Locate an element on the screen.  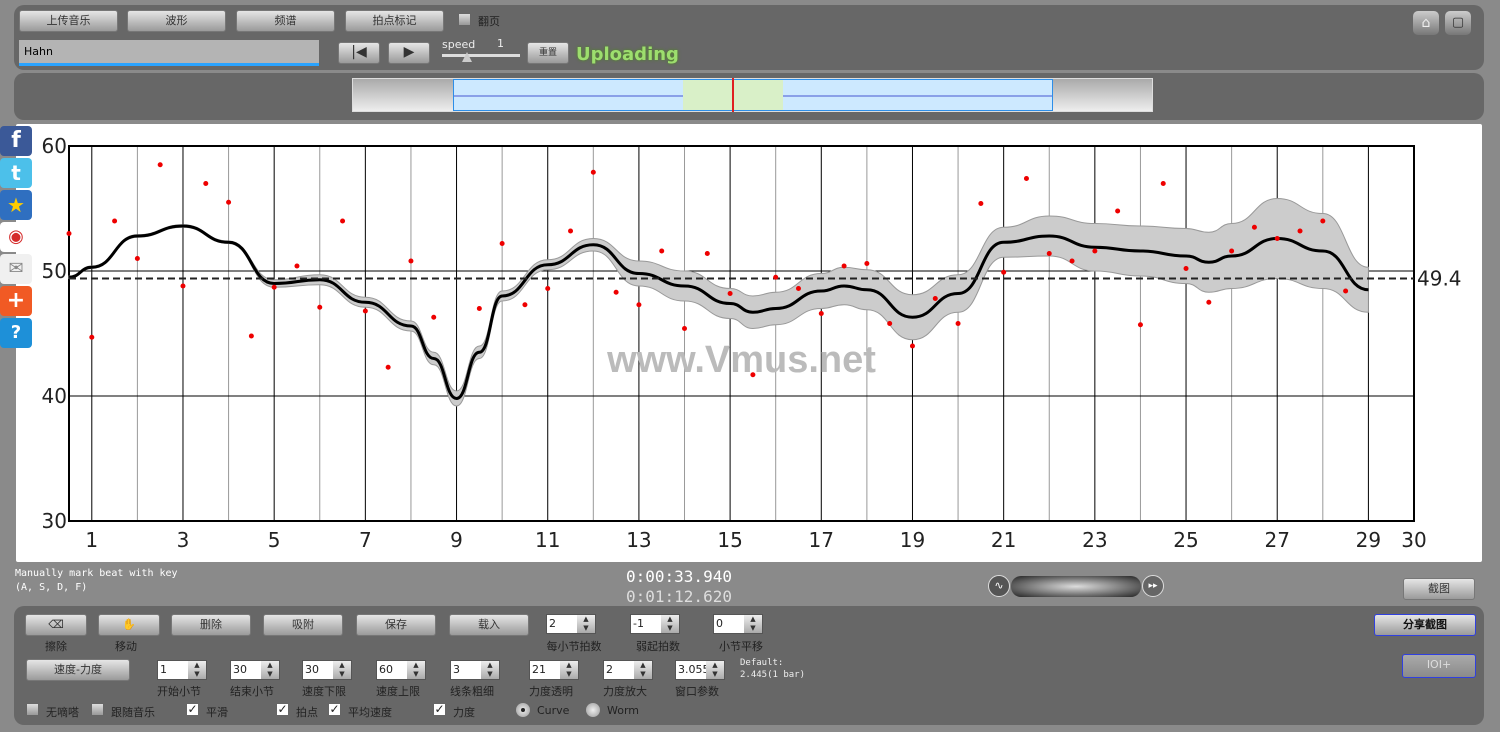
zoom-slider is located at coordinates (1076, 586).